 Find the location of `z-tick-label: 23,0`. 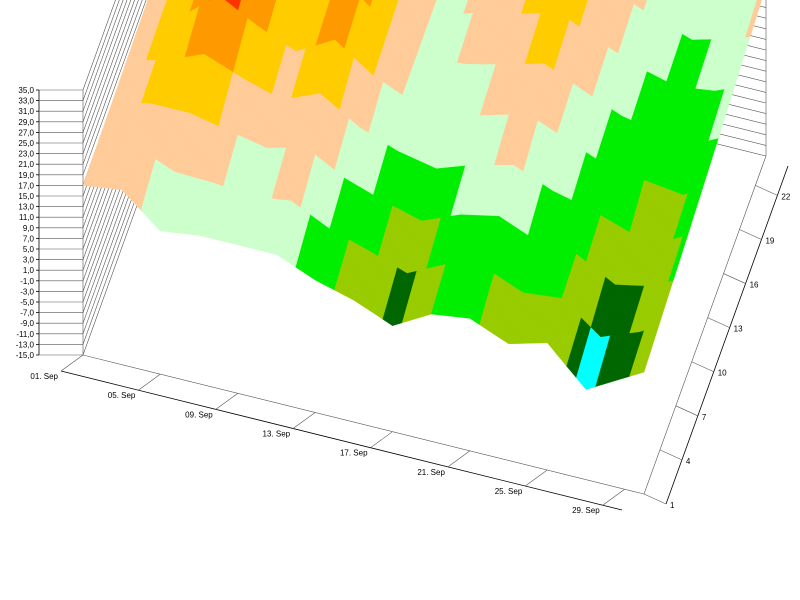

z-tick-label: 23,0 is located at coordinates (26, 154).